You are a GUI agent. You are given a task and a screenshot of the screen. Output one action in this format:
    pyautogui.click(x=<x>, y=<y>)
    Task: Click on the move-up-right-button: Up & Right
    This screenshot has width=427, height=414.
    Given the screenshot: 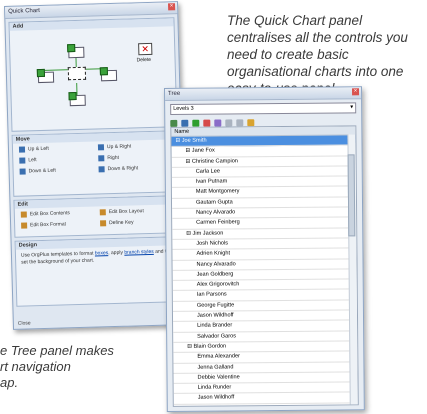 What is the action you would take?
    pyautogui.click(x=134, y=146)
    